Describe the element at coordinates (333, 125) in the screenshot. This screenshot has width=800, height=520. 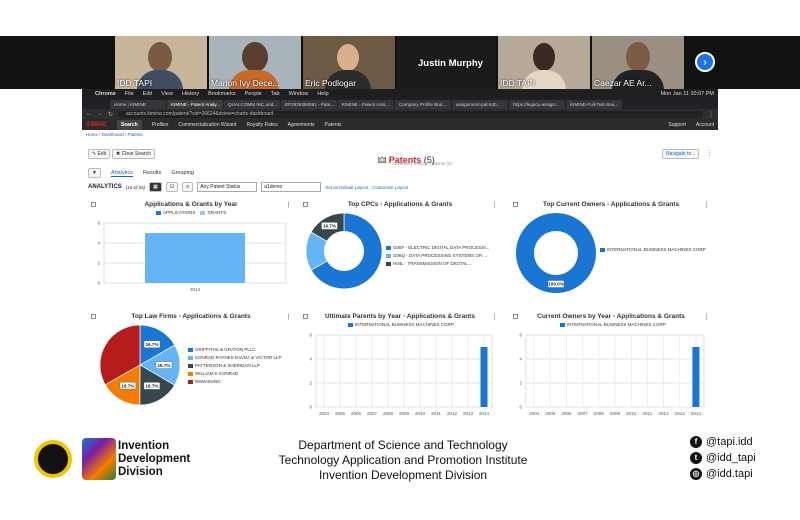
I see `nav-patents: Patents` at that location.